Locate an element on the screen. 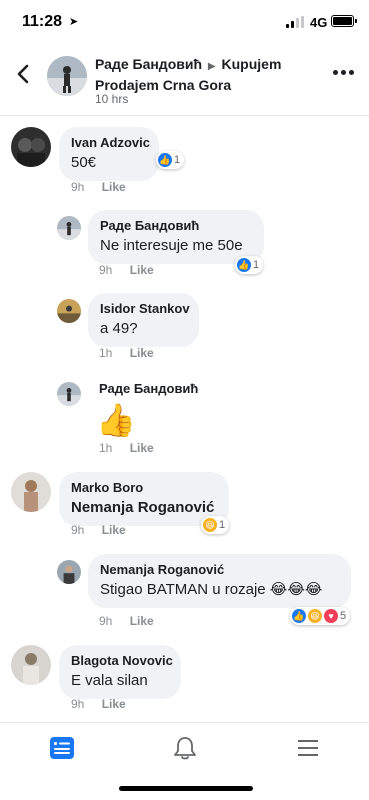 This screenshot has width=369, height=800. comment-author: Nemanja Roganović is located at coordinates (219, 570).